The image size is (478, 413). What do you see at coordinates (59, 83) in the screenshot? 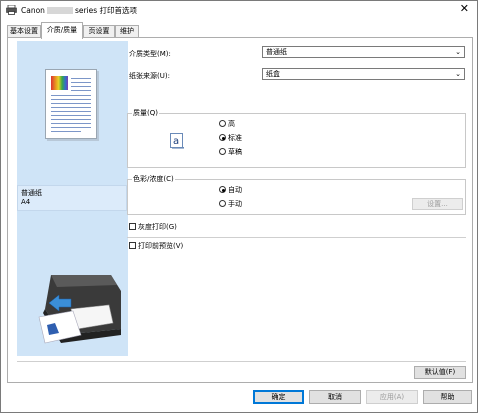
I see `preview-color-image` at bounding box center [59, 83].